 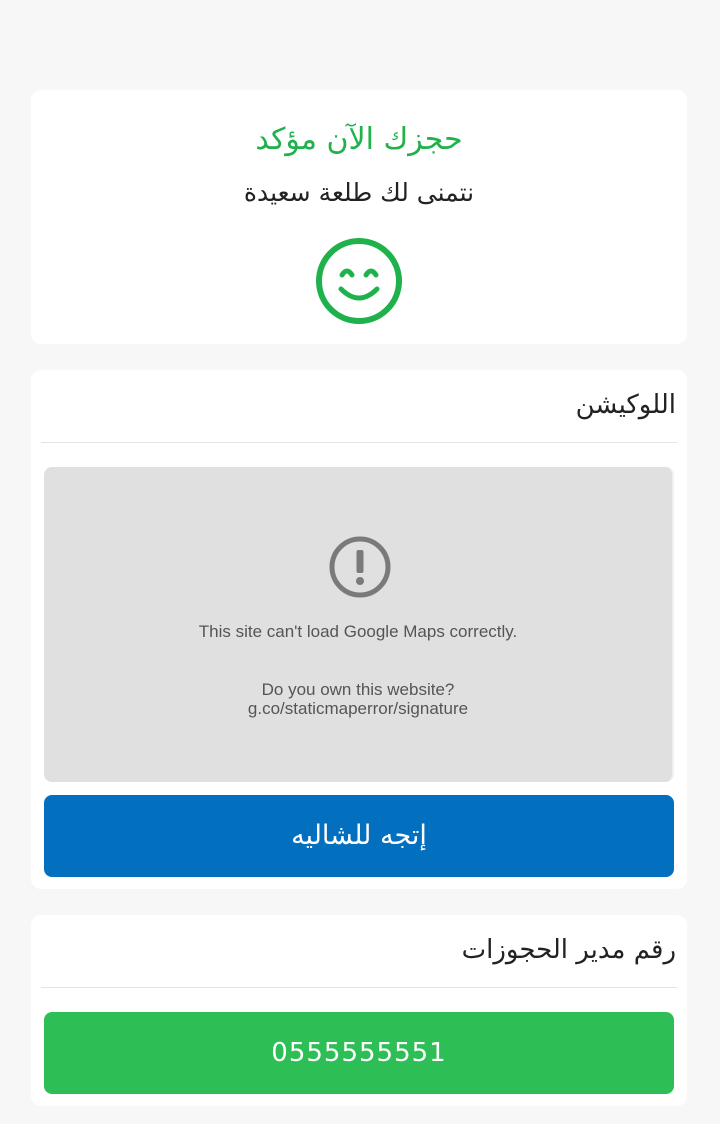 I want to click on manager-divider, so click(x=359, y=987).